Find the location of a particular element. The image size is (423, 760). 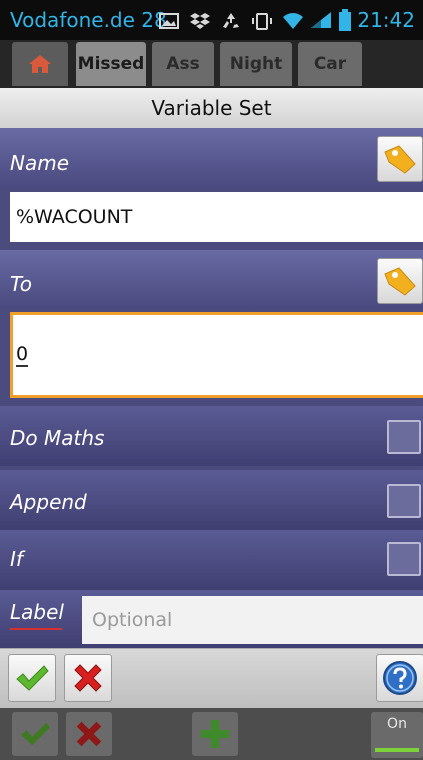

battery-icon is located at coordinates (345, 20).